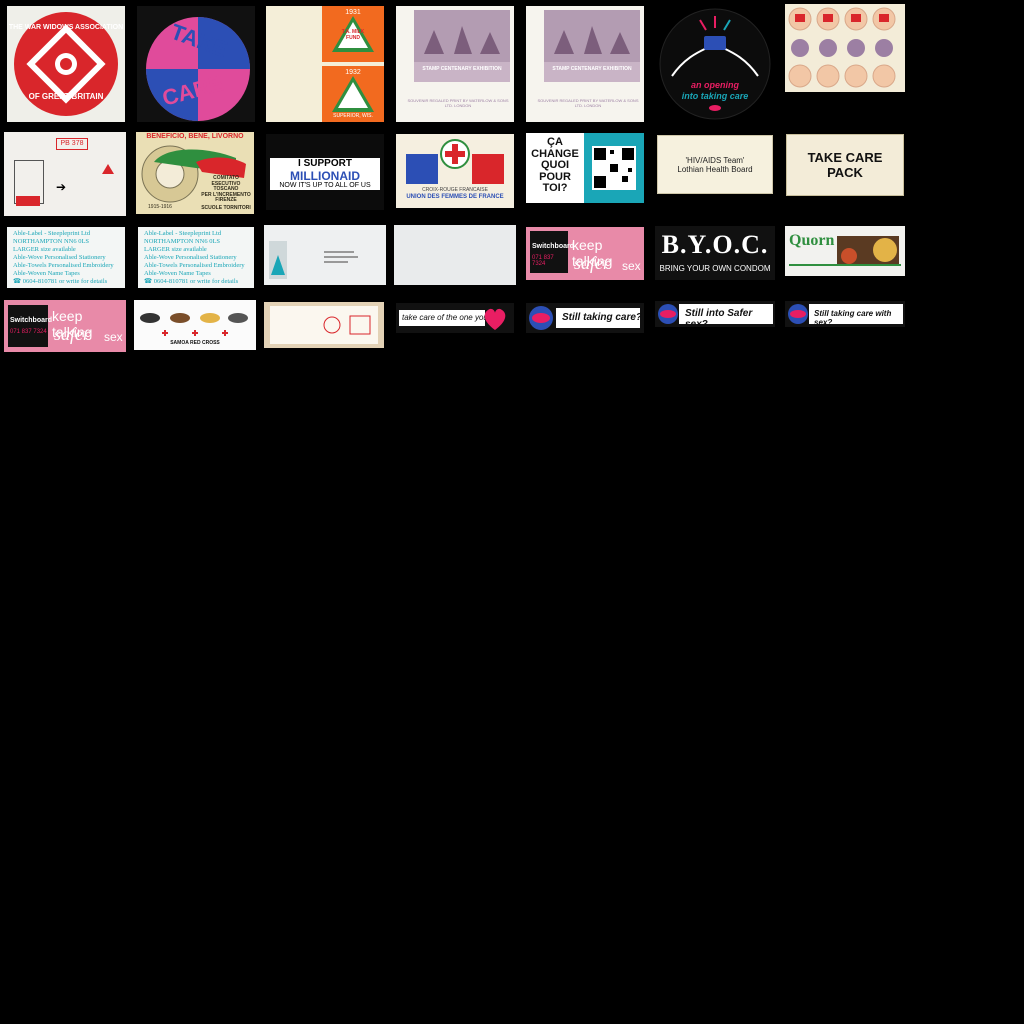 The width and height of the screenshot is (1024, 1024). What do you see at coordinates (455, 197) in the screenshot?
I see `red-cross-bottom: UNION DES FEMMES DE FRANCE` at bounding box center [455, 197].